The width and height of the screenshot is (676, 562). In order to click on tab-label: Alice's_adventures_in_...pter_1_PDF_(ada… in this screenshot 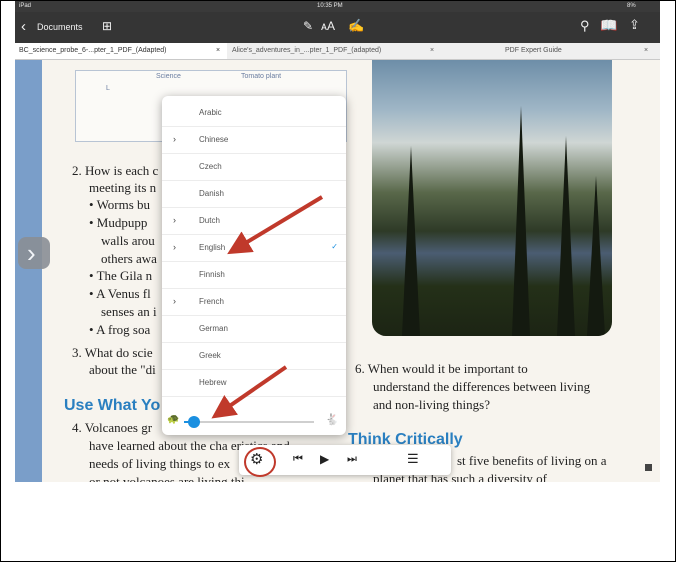, I will do `click(307, 50)`.